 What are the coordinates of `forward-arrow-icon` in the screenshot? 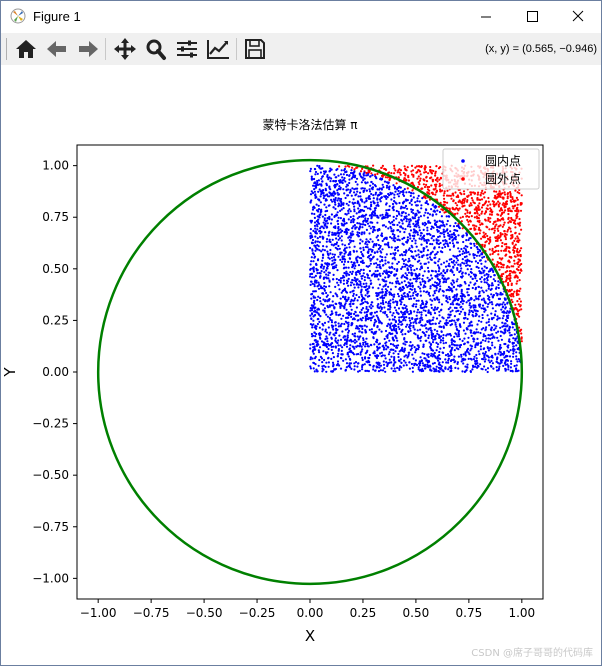 It's located at (88, 49).